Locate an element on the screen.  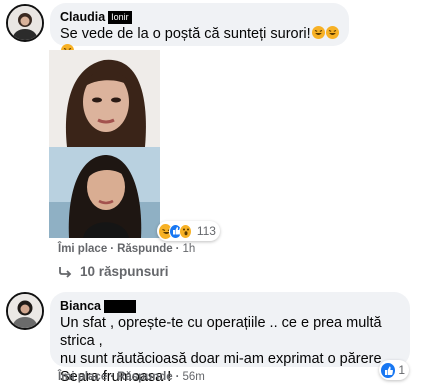
reactions-summary: 113 is located at coordinates (188, 231).